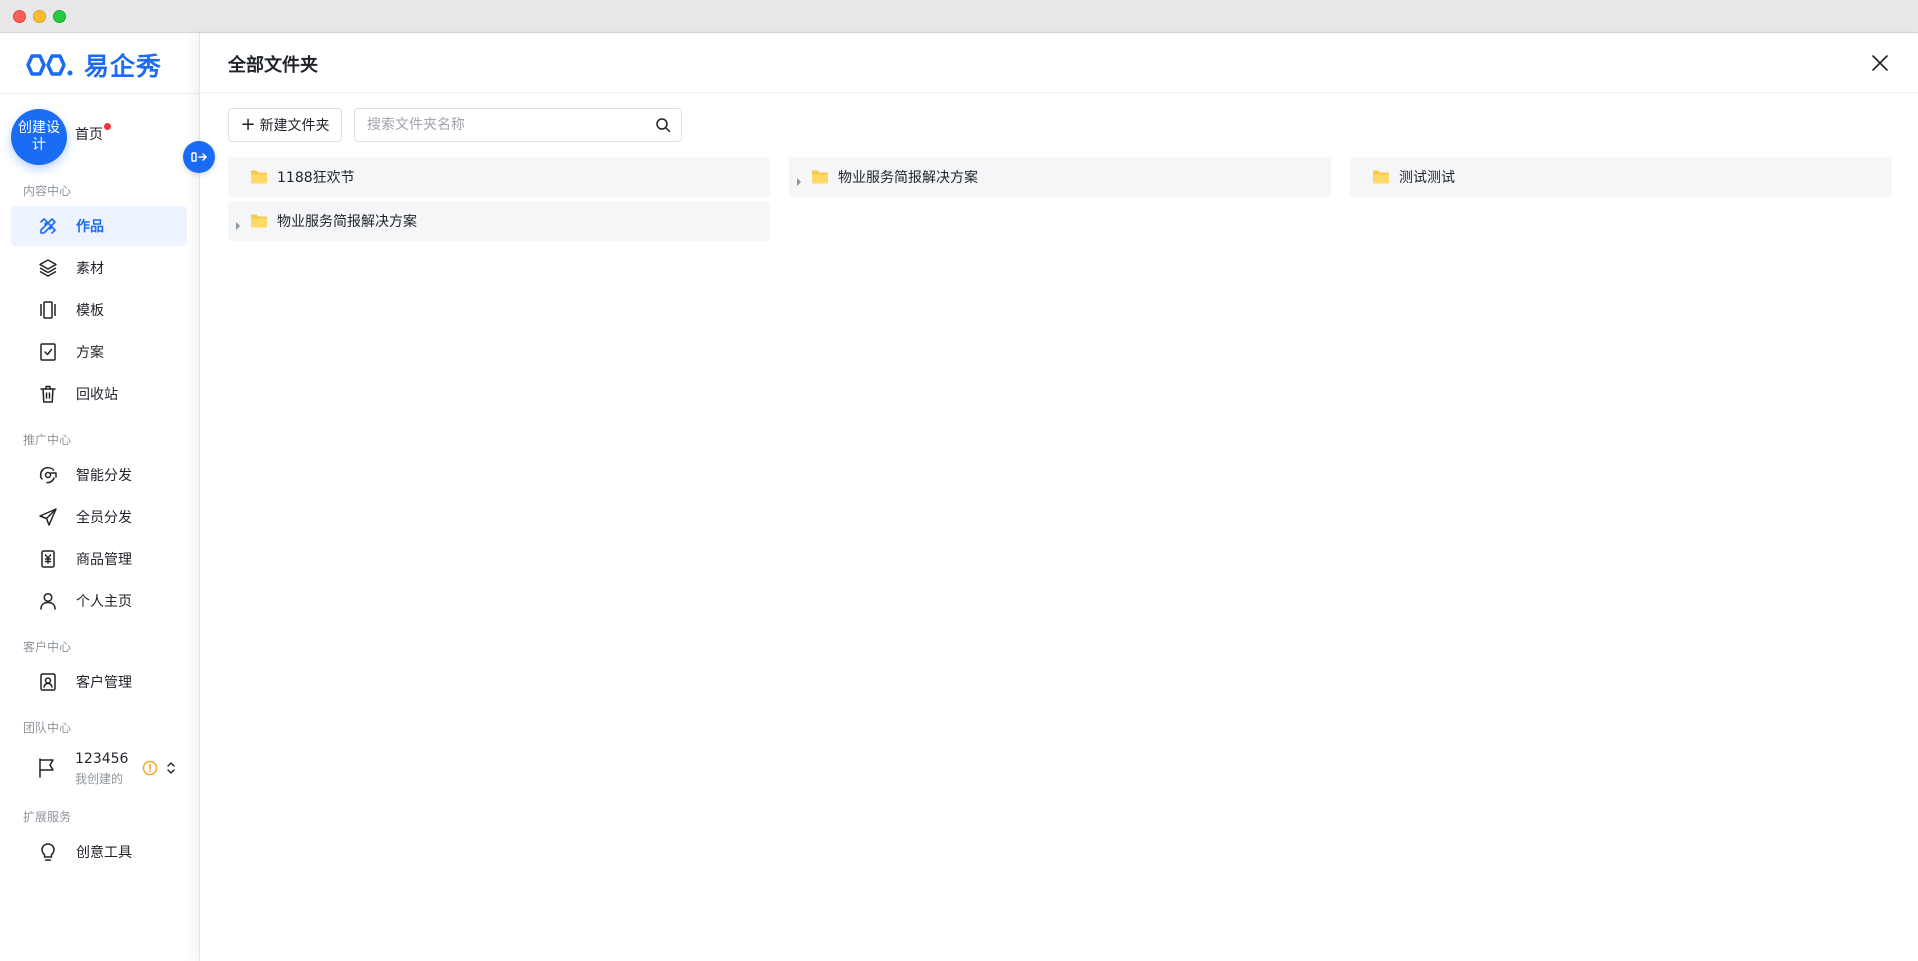  Describe the element at coordinates (48, 268) in the screenshot. I see `layers-icon` at that location.